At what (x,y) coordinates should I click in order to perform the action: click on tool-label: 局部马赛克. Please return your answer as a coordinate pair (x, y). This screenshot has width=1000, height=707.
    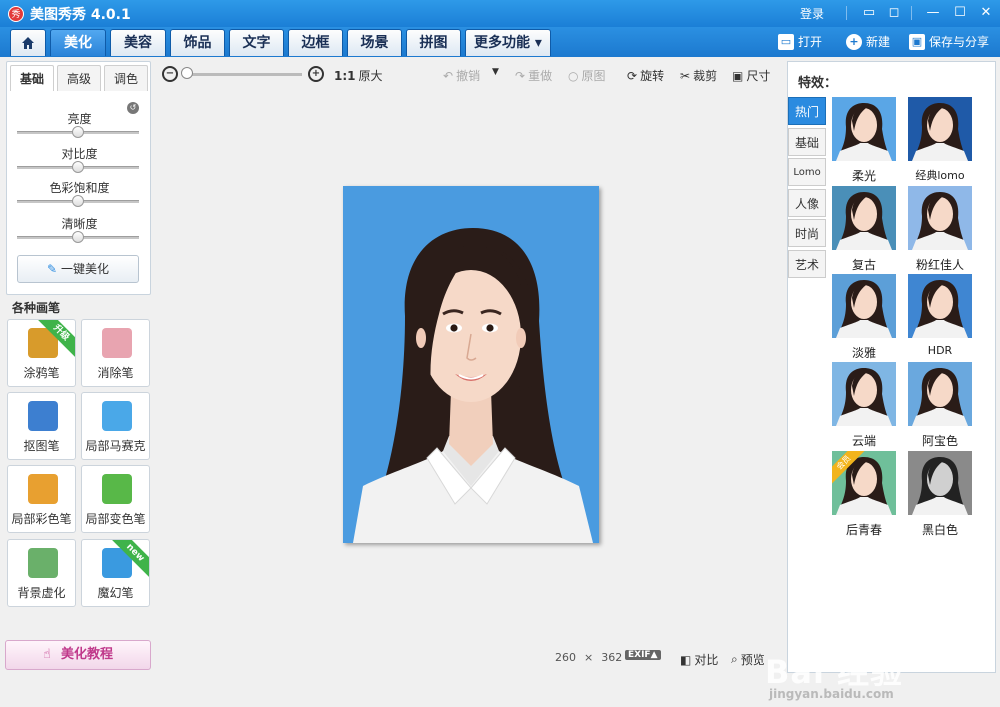
    Looking at the image, I should click on (115, 446).